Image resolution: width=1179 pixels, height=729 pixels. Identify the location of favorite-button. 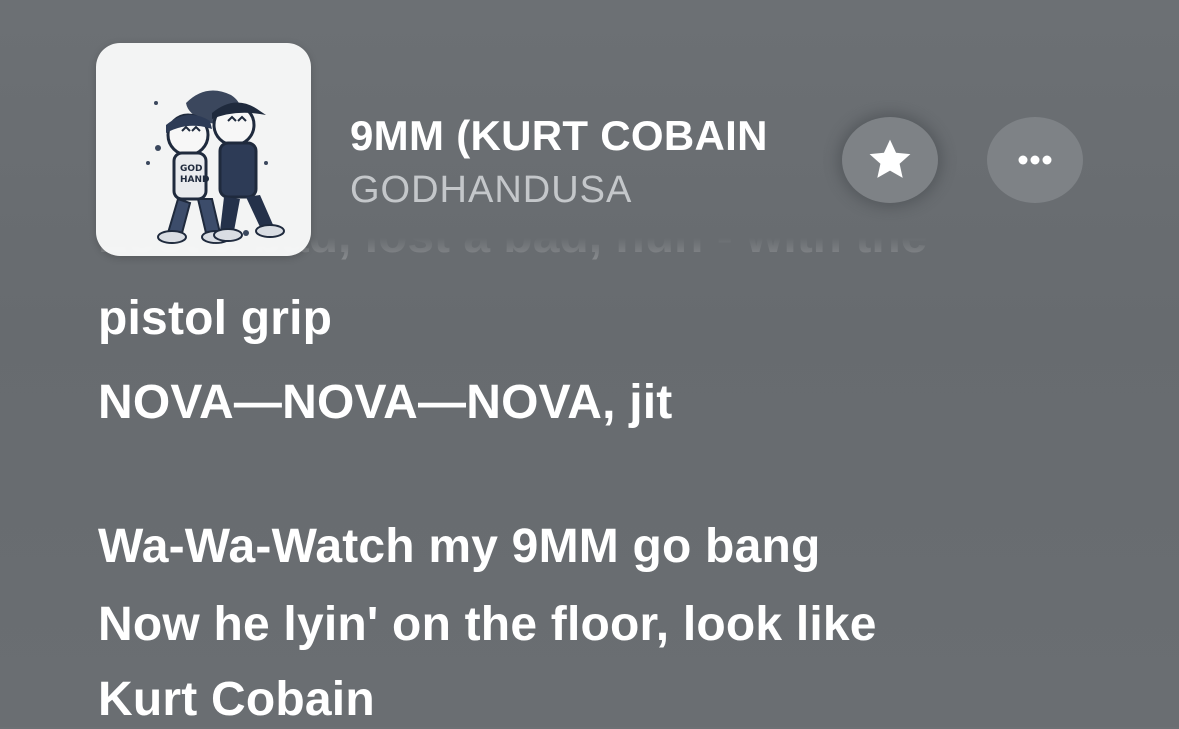
(890, 160).